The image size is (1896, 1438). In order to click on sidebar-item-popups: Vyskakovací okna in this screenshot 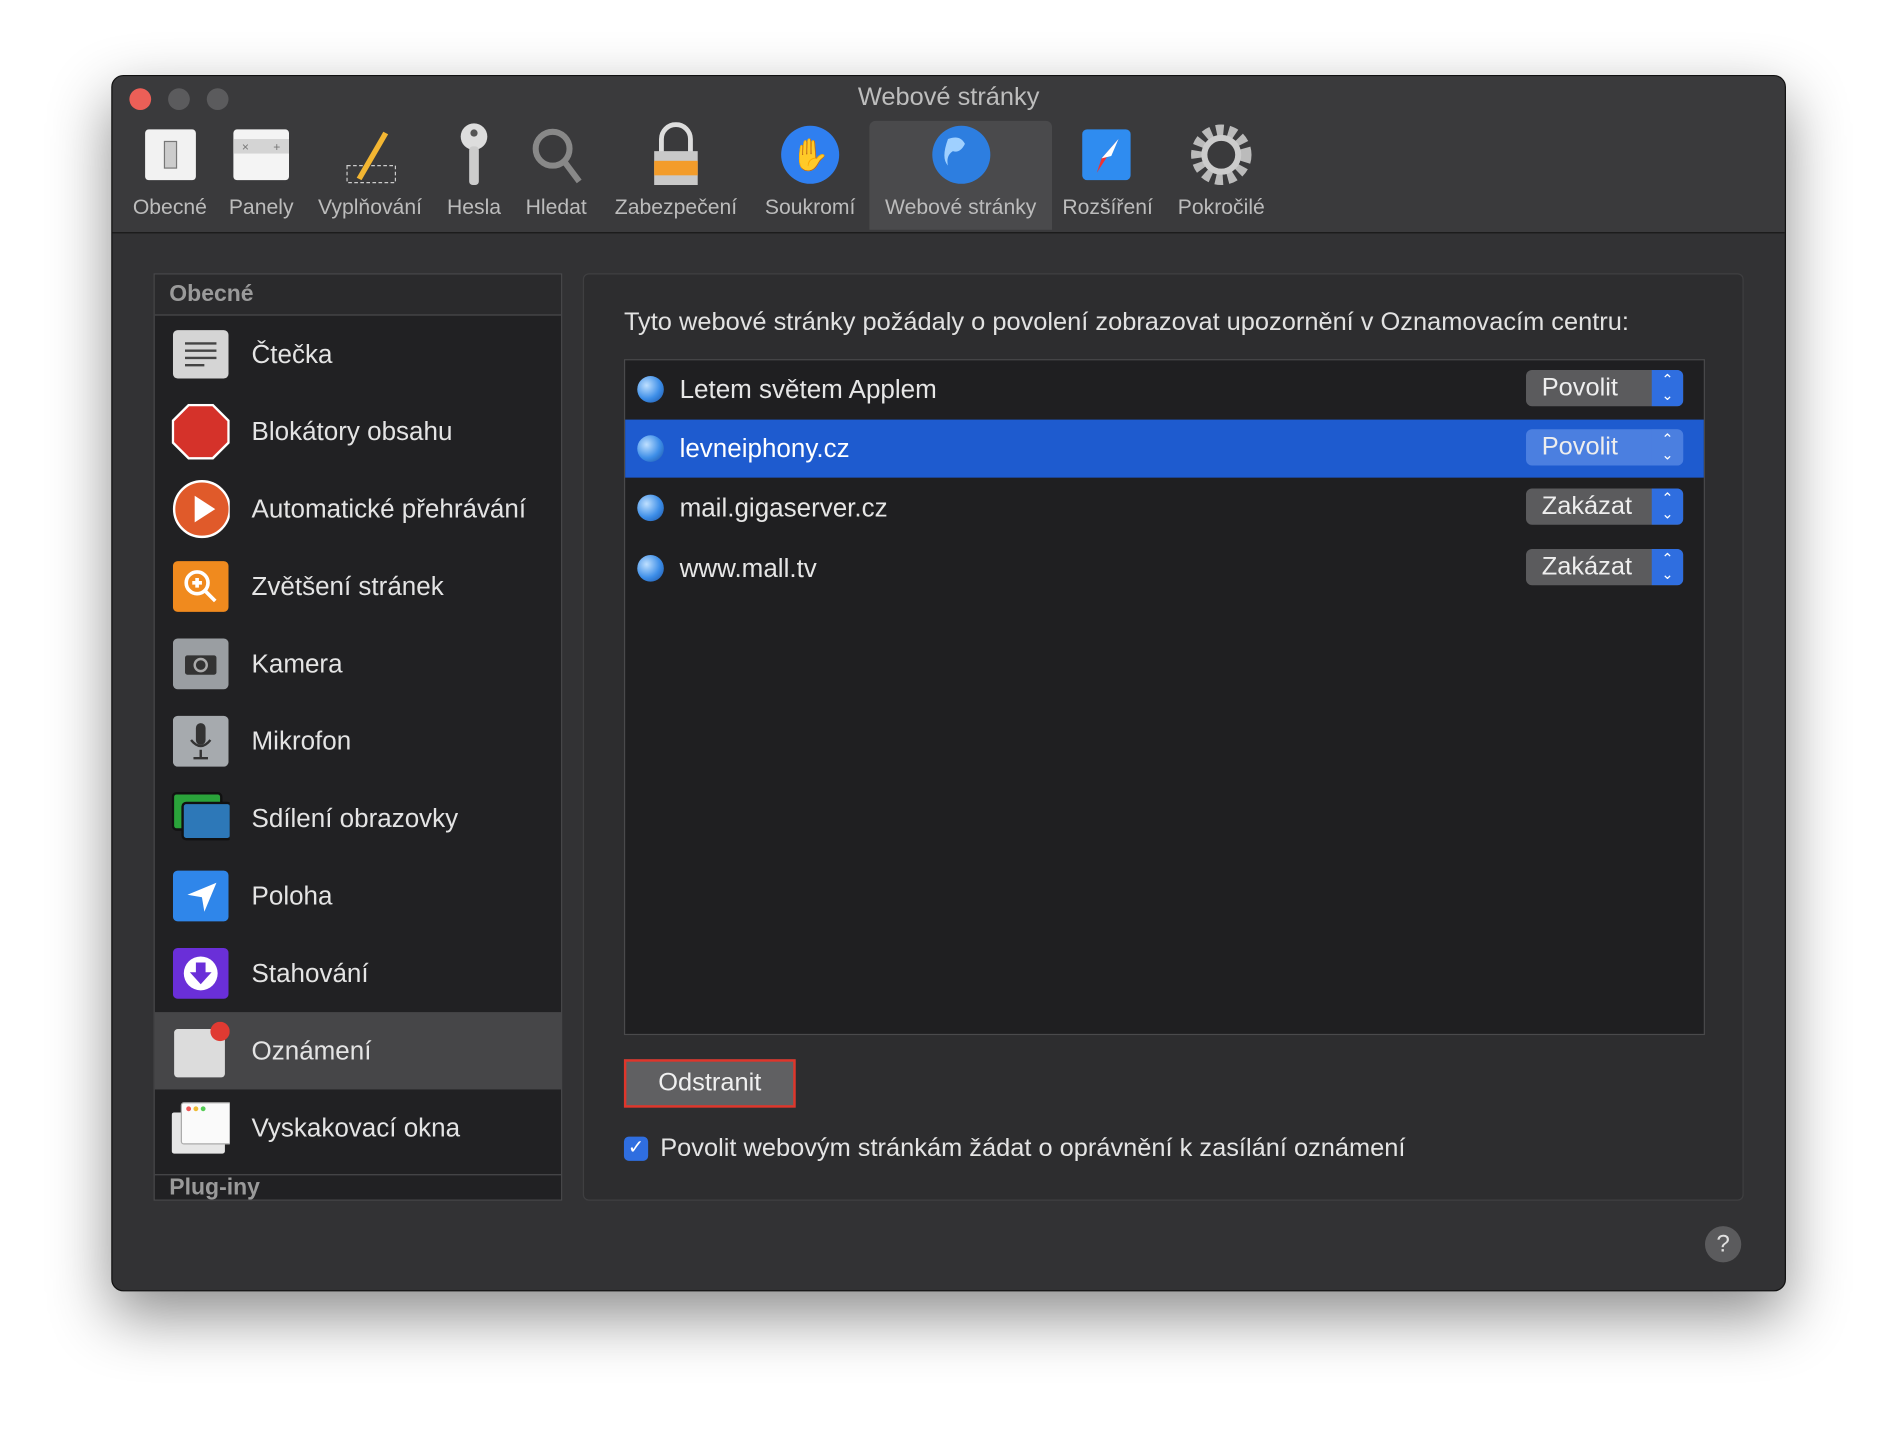, I will do `click(358, 1127)`.